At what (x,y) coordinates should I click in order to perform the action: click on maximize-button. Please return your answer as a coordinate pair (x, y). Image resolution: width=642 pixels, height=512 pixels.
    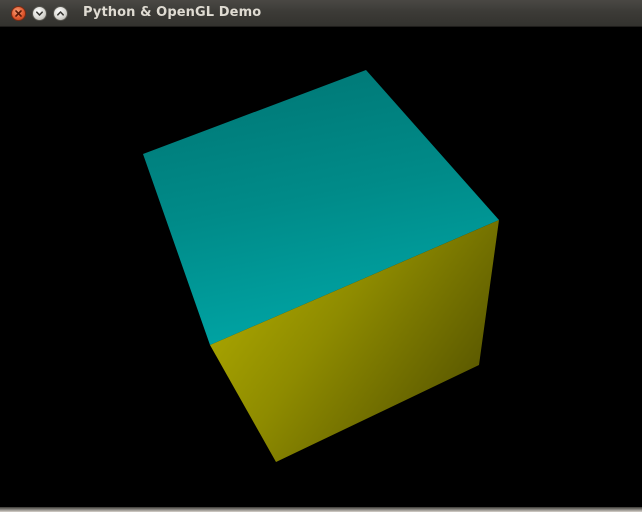
    Looking at the image, I should click on (60, 13).